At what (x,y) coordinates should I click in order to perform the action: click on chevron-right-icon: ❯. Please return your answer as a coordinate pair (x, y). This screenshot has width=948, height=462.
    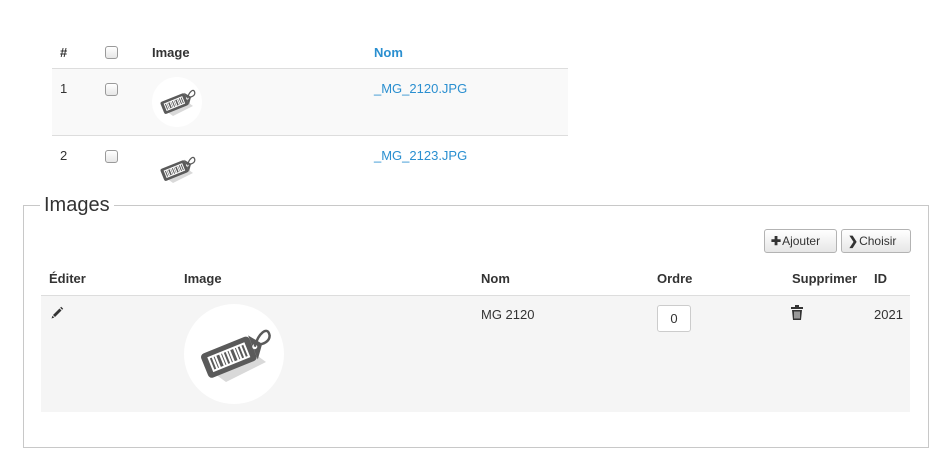
    Looking at the image, I should click on (853, 241).